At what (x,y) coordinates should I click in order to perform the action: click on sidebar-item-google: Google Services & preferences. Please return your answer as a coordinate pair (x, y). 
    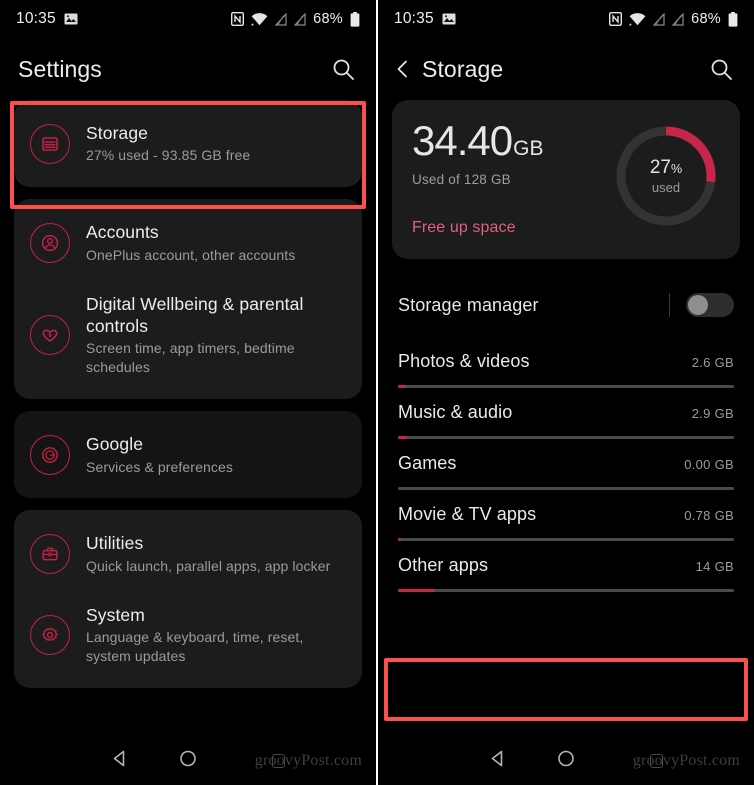
    Looking at the image, I should click on (188, 454).